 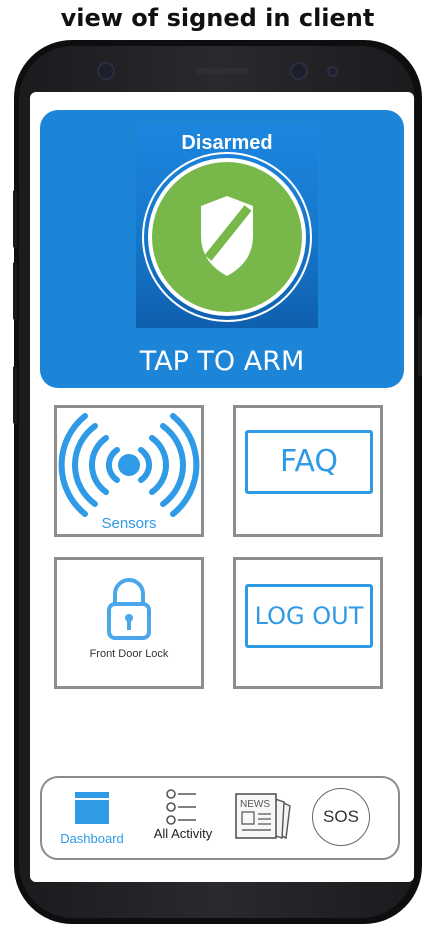 I want to click on front-door-lock-tile: Front Door Lock, so click(x=129, y=623).